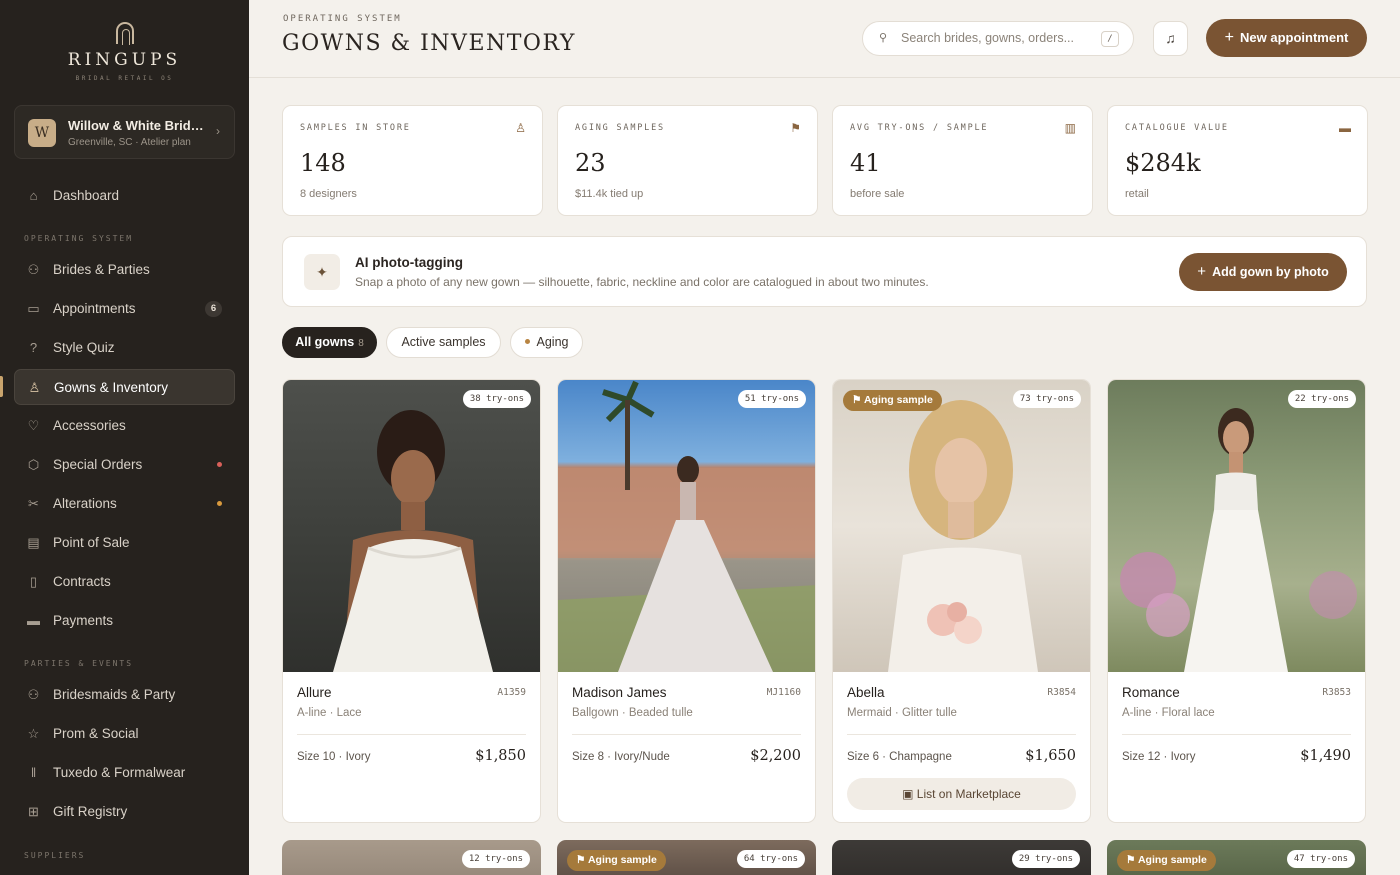 The image size is (1400, 875). I want to click on notifications-button: ♫, so click(1170, 38).